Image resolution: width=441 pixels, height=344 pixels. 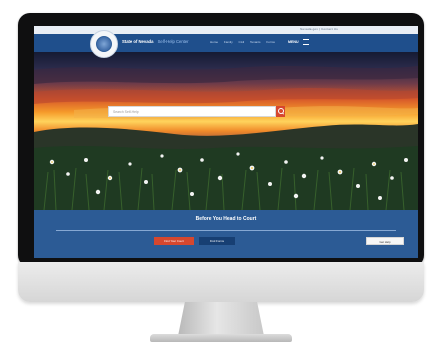 I want to click on nav-item: Tenants, so click(x=255, y=42).